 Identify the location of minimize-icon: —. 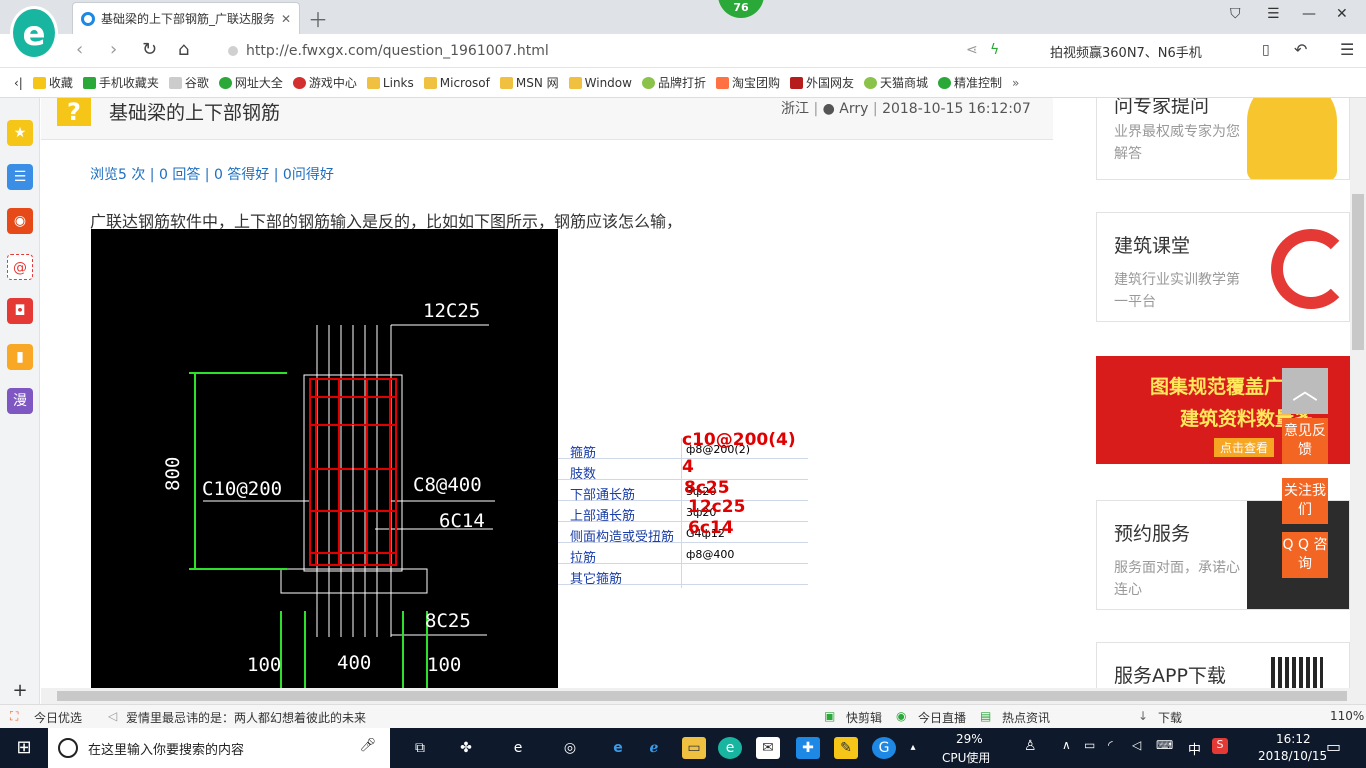
(1309, 14).